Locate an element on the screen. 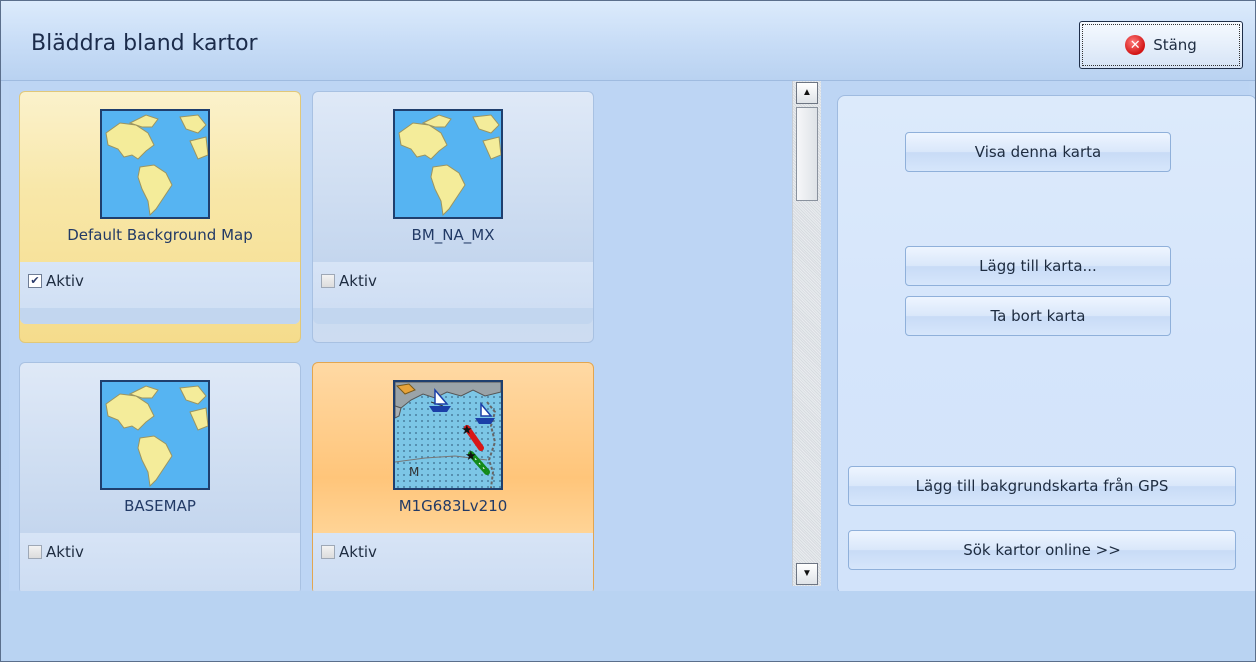 Image resolution: width=1256 pixels, height=662 pixels. map-tile: Default Background Map ✔ Aktiv is located at coordinates (160, 217).